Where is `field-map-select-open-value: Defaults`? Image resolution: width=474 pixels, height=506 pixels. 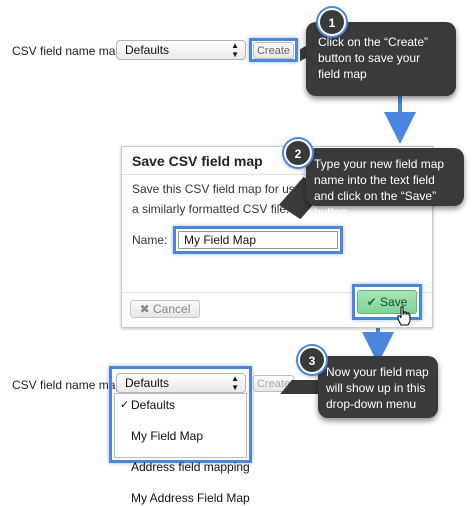 field-map-select-open-value: Defaults is located at coordinates (147, 383).